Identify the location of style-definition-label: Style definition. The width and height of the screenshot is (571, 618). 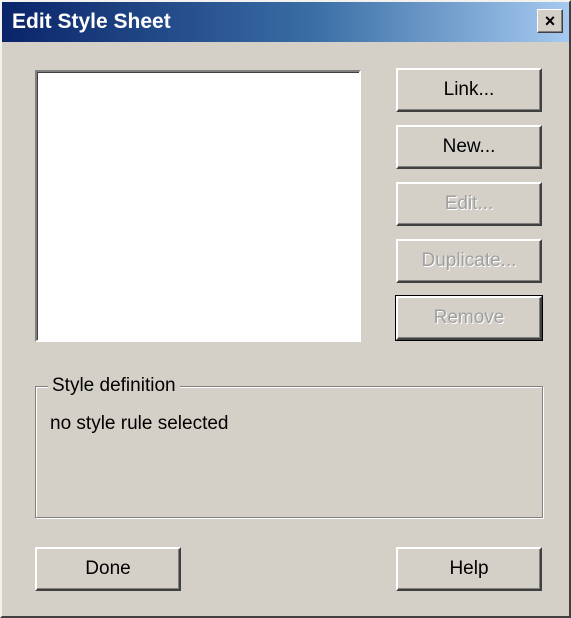
(114, 386).